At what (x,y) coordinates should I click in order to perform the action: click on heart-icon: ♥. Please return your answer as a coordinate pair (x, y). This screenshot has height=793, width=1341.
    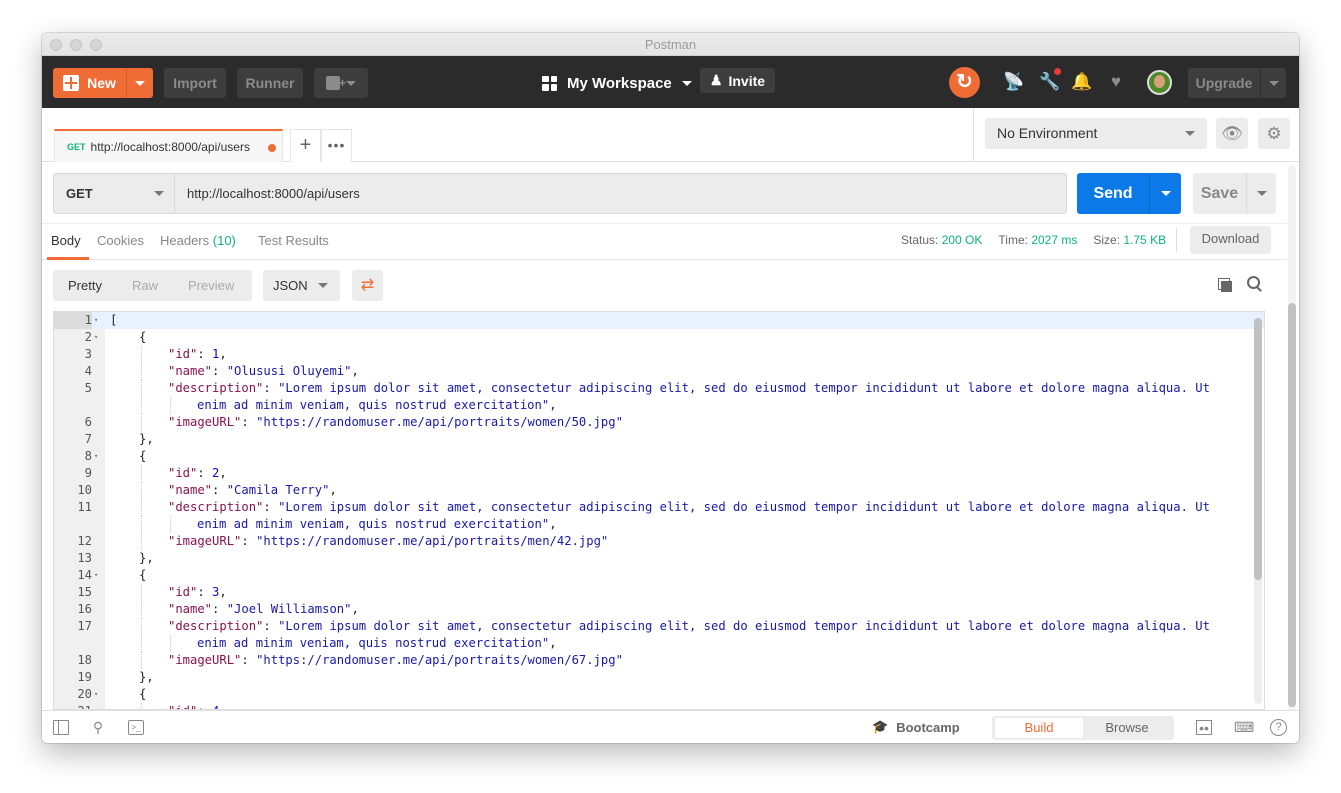
    Looking at the image, I should click on (1116, 82).